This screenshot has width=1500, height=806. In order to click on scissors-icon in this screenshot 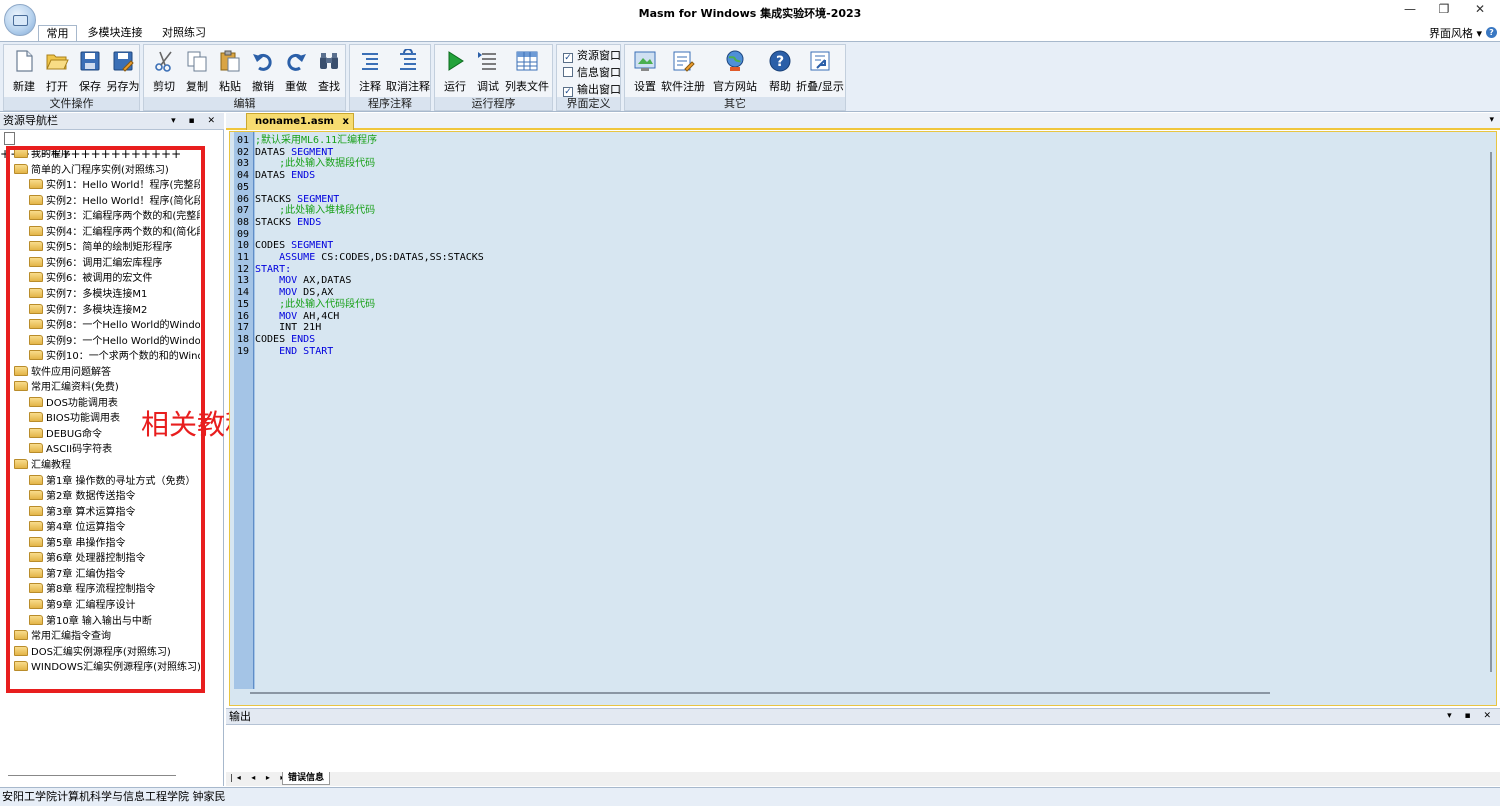, I will do `click(163, 61)`.